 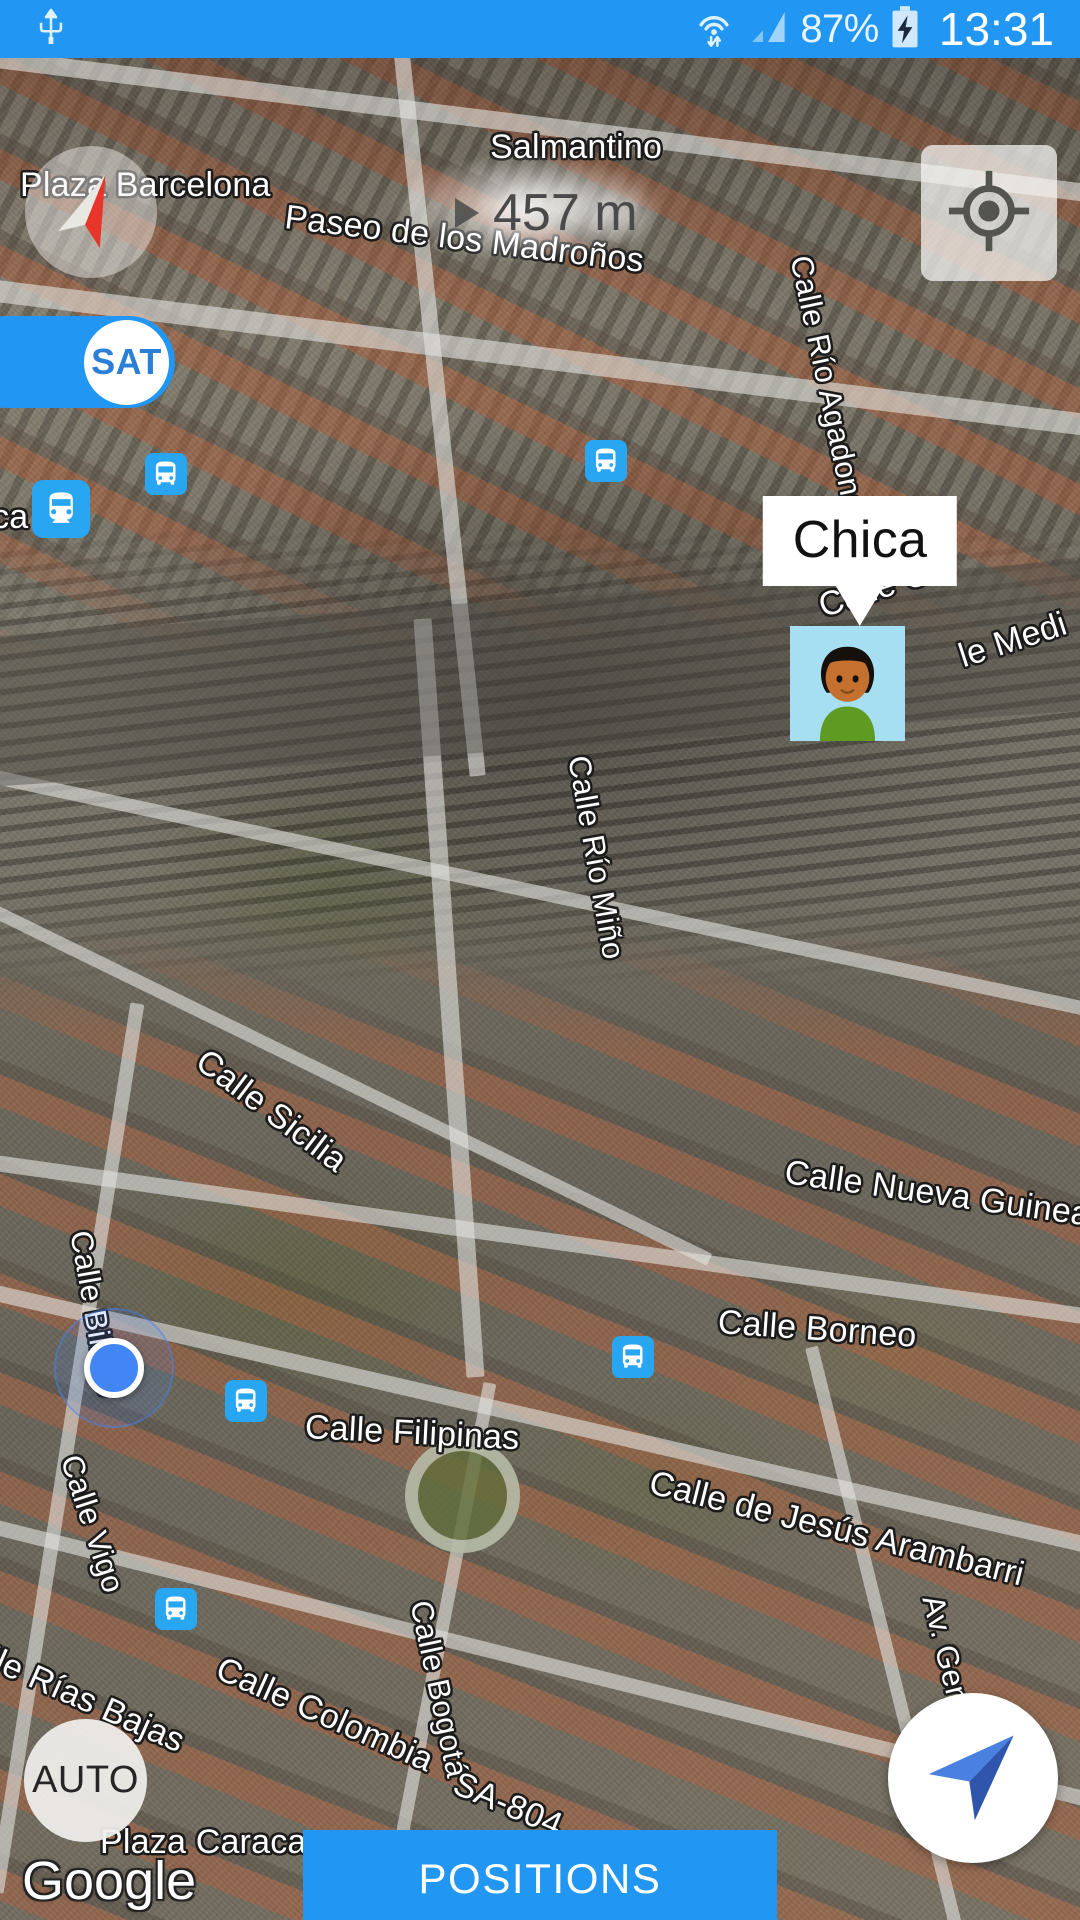 What do you see at coordinates (859, 606) in the screenshot?
I see `callout-tail` at bounding box center [859, 606].